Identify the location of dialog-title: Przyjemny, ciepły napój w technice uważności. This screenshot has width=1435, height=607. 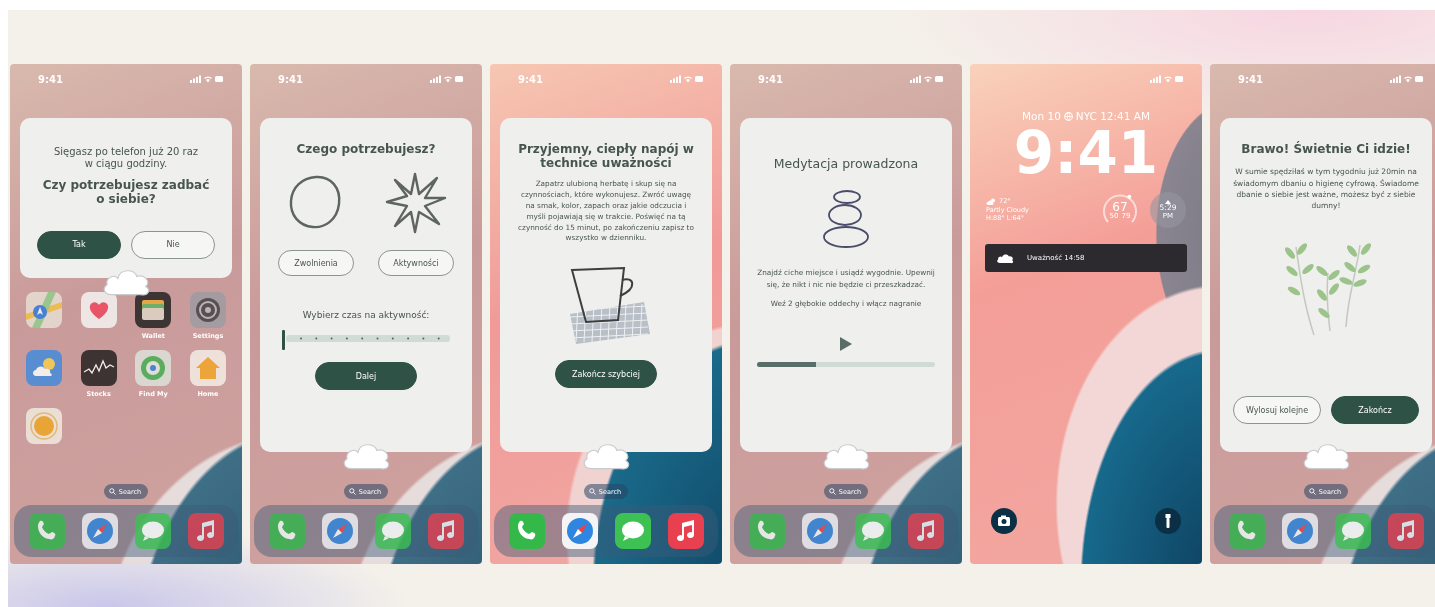
(606, 156).